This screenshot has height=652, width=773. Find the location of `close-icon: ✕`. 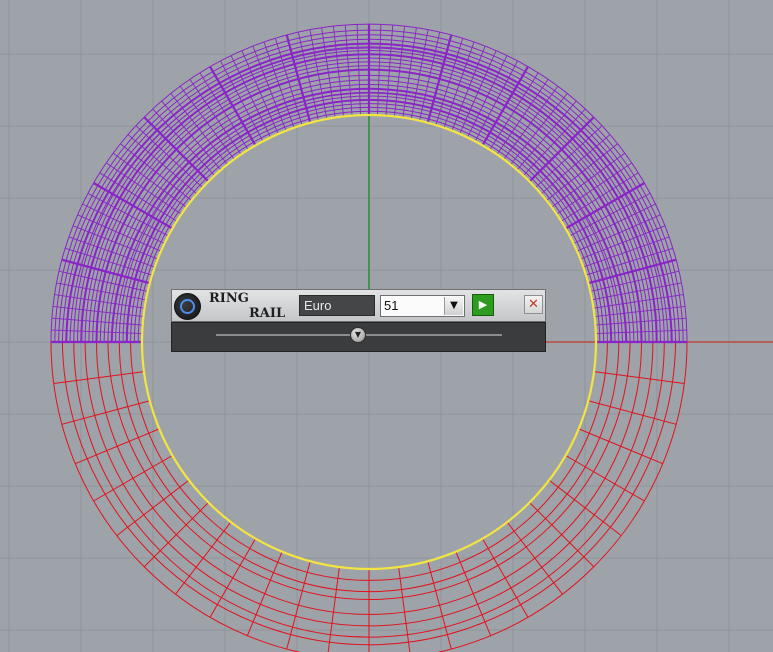

close-icon: ✕ is located at coordinates (533, 304).